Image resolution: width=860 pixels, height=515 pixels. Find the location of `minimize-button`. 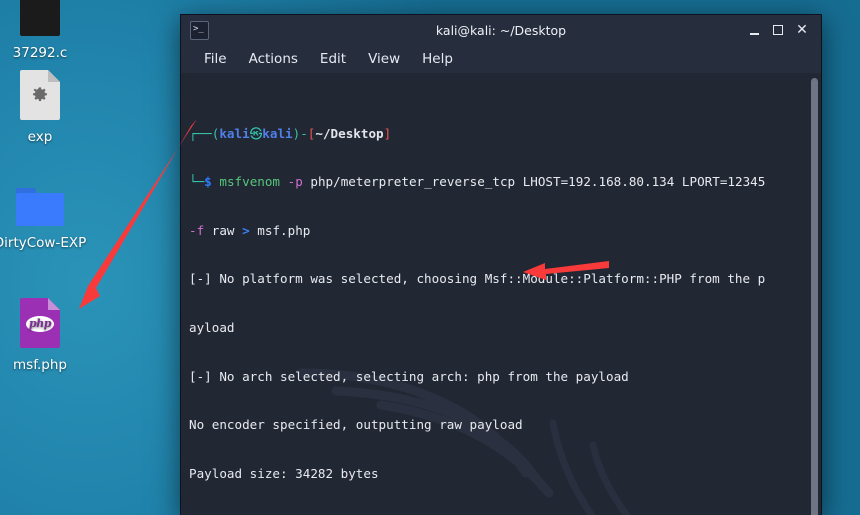

minimize-button is located at coordinates (754, 30).